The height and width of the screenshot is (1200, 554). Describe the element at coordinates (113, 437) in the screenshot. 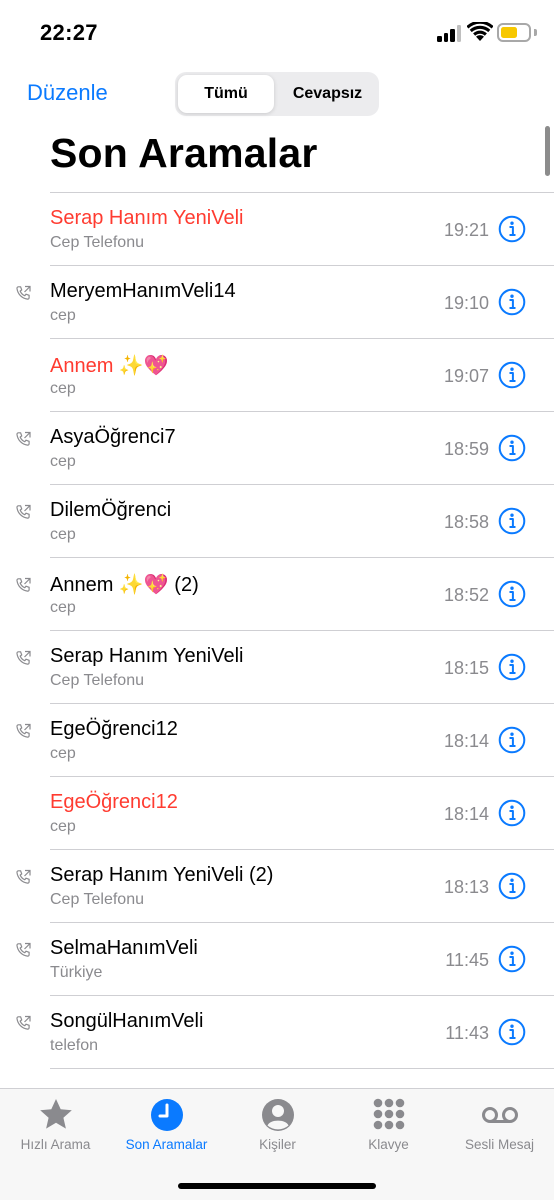

I see `contact-name: AsyaÖğrenci7` at that location.